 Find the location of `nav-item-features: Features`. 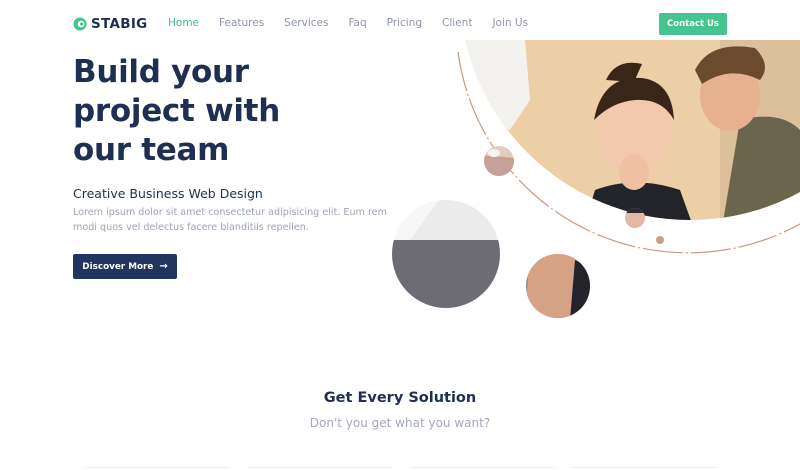

nav-item-features: Features is located at coordinates (241, 23).